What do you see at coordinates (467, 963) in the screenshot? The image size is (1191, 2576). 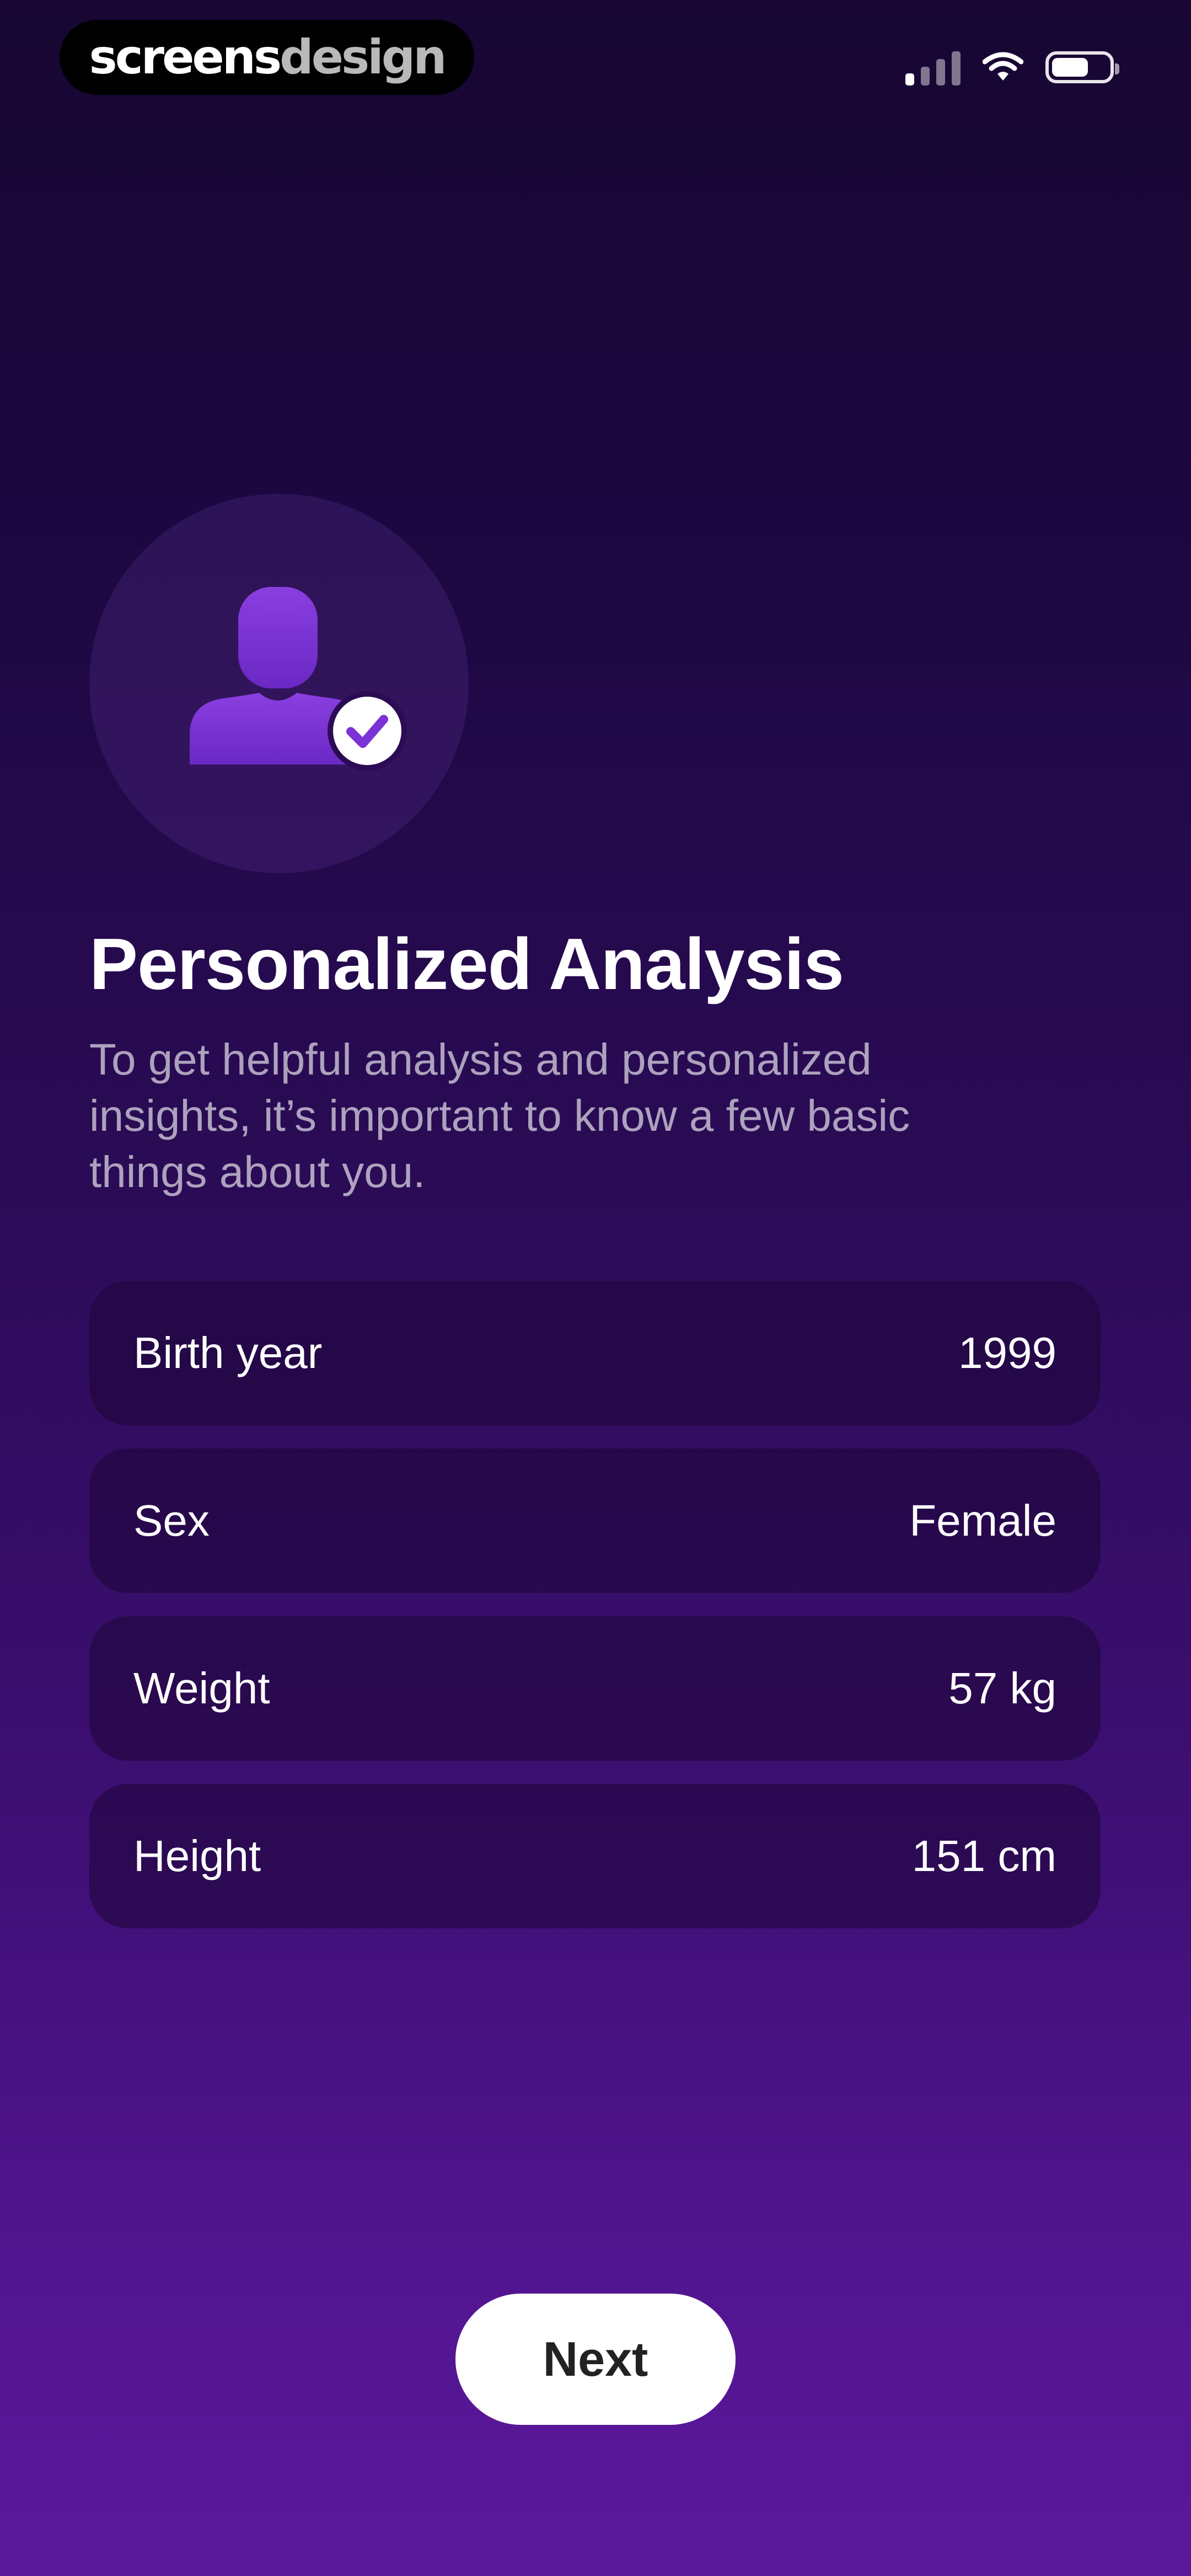 I see `page-title: Personalized Analysis` at bounding box center [467, 963].